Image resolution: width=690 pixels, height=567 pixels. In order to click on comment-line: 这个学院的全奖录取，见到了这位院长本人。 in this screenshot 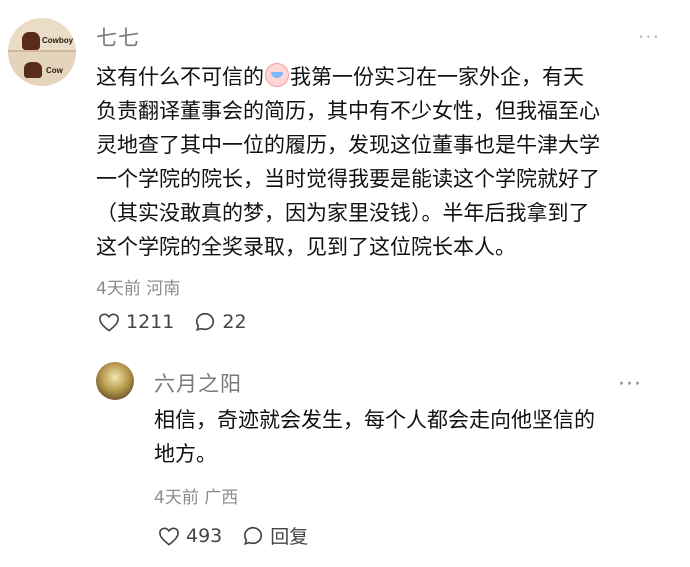, I will do `click(306, 247)`.